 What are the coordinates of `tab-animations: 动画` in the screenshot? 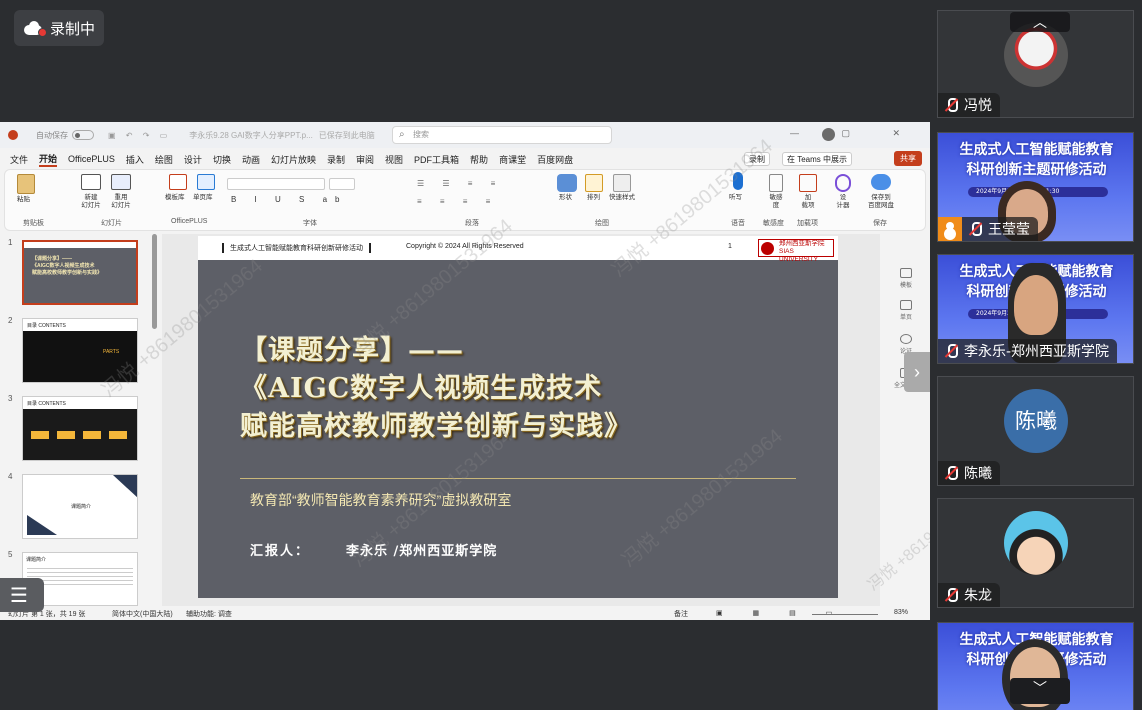 It's located at (251, 159).